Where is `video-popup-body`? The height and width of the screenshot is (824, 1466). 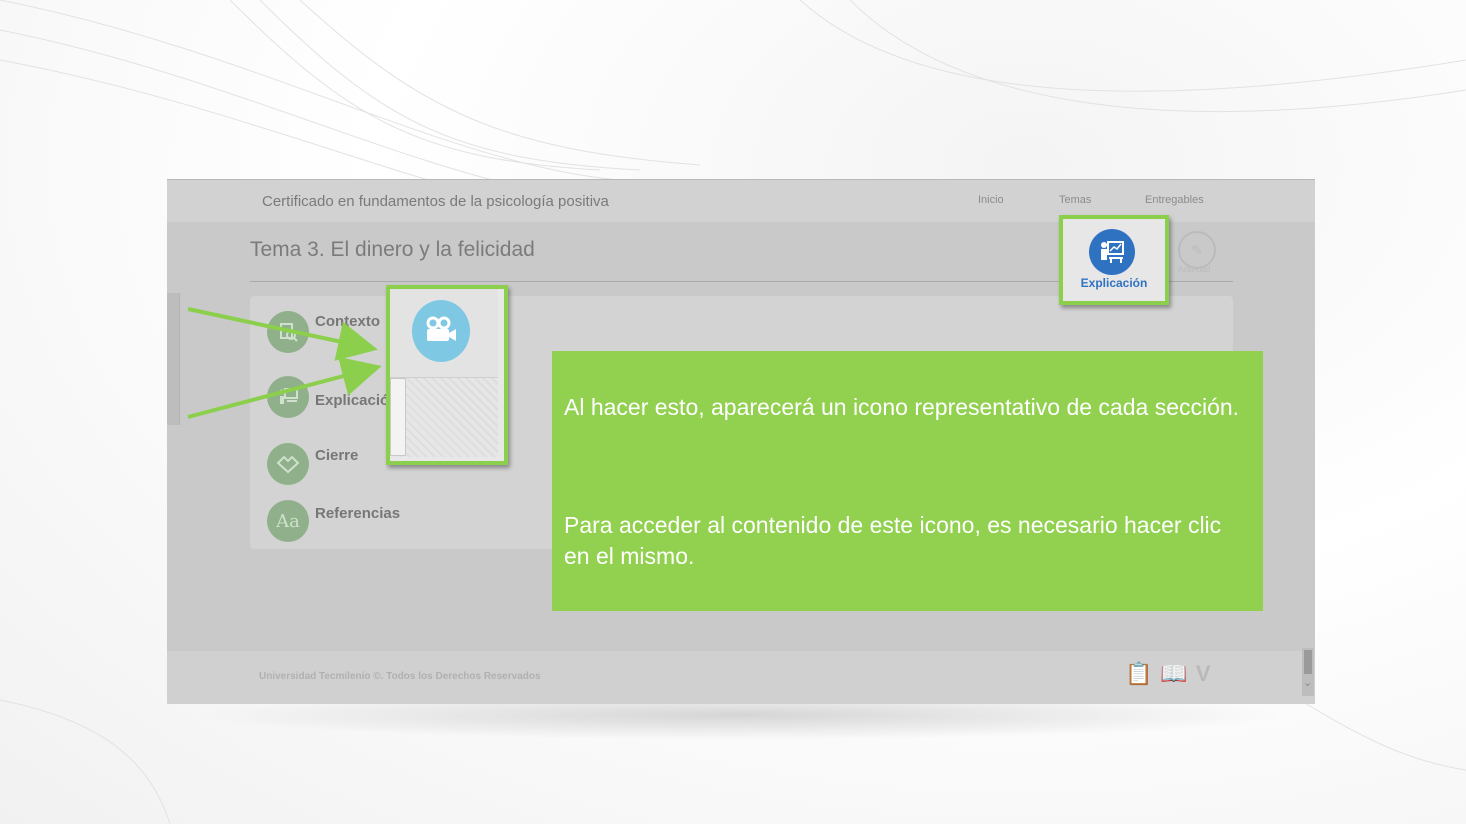
video-popup-body is located at coordinates (446, 417).